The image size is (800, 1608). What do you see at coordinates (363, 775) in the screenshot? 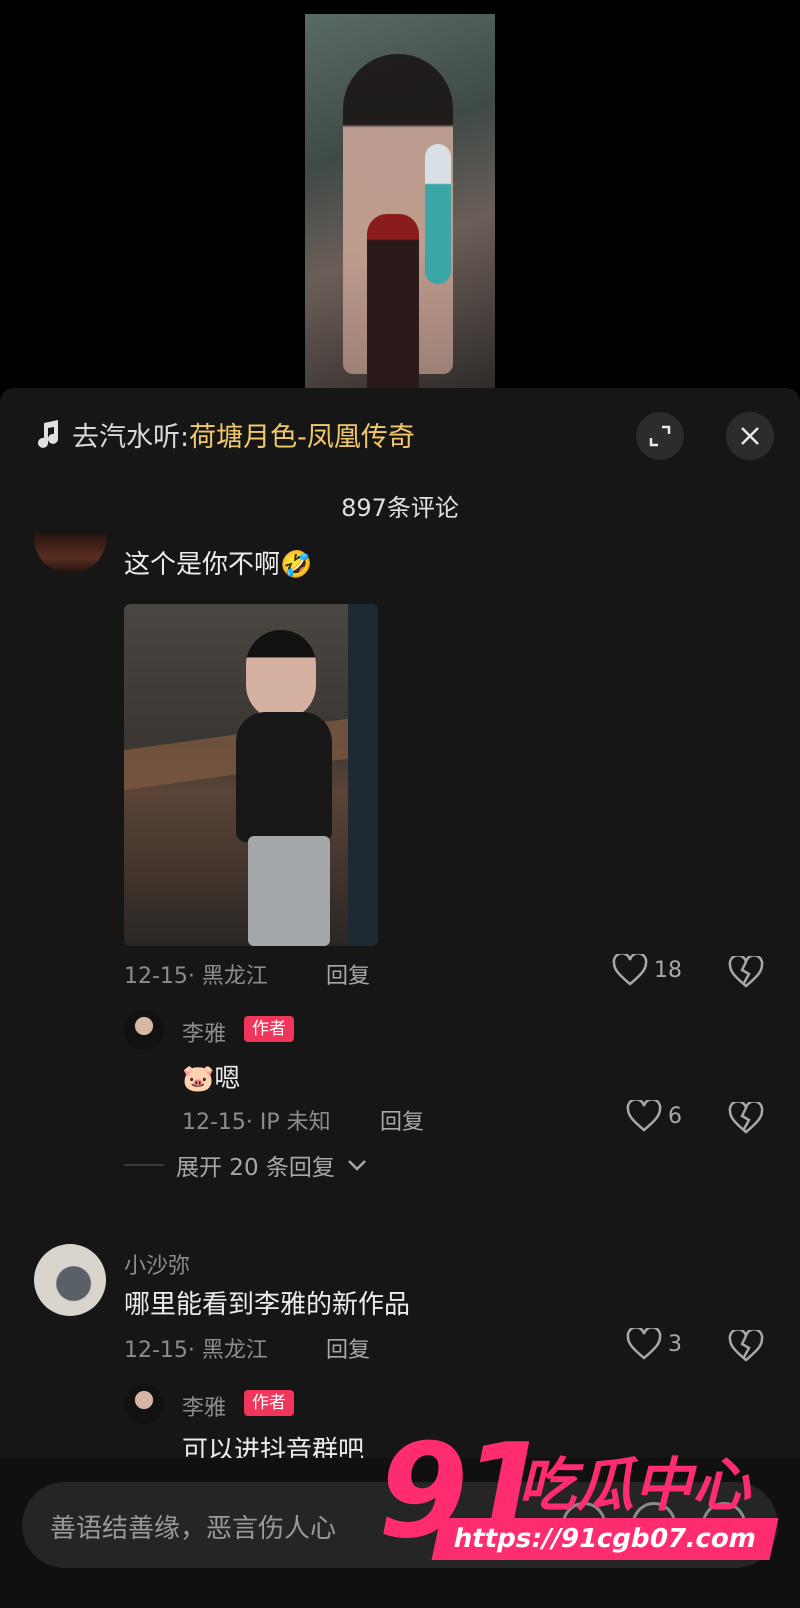
I see `photo-wall` at bounding box center [363, 775].